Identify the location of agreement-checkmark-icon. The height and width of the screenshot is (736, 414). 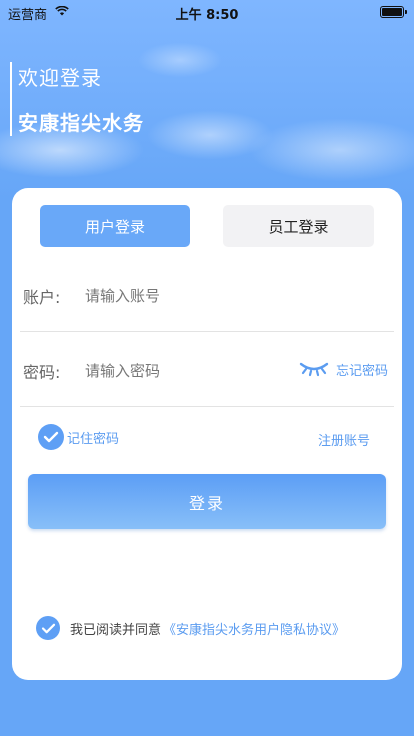
(48, 628).